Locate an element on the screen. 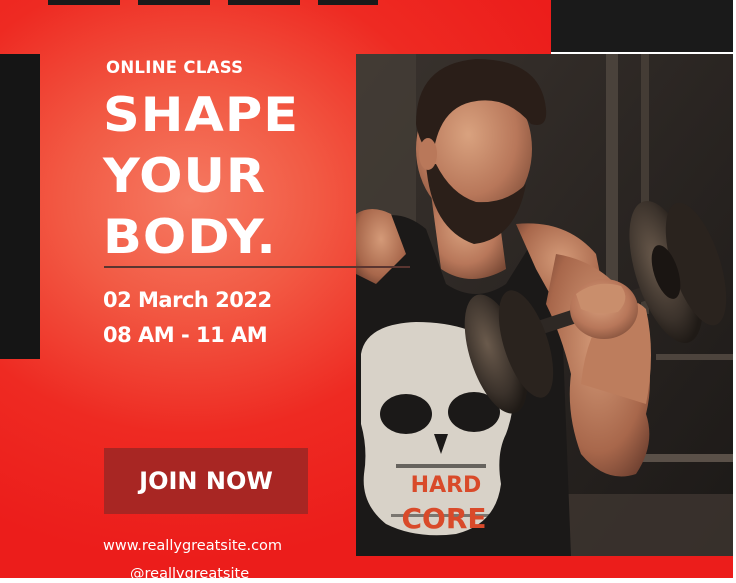 The image size is (736, 583). headline-line-3: BODY. is located at coordinates (190, 238).